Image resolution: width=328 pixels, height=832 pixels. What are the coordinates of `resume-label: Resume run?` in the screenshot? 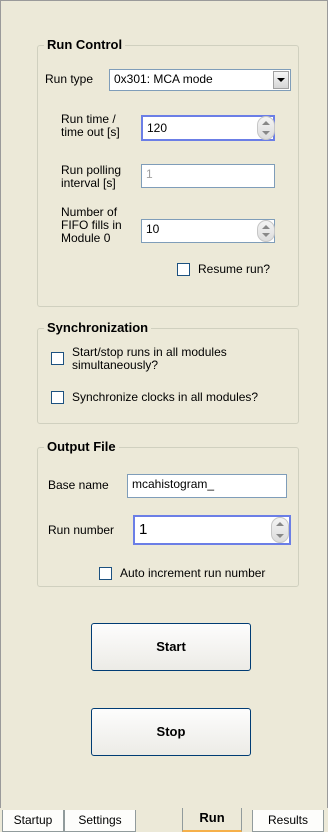 It's located at (234, 269).